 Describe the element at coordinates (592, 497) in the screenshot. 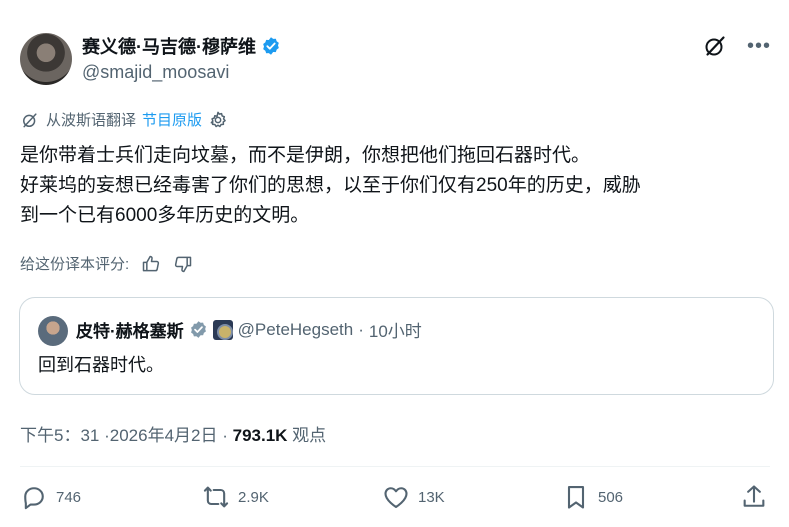

I see `bookmark-button: 506` at that location.